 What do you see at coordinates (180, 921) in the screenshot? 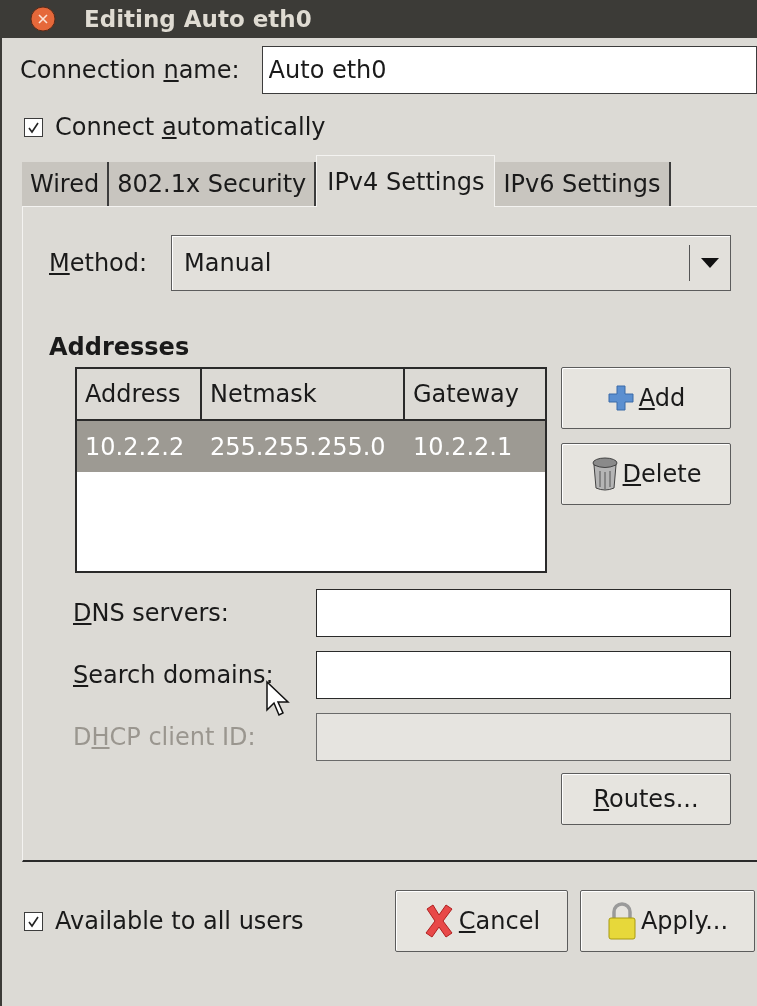
I see `available-to-all-users-label: Available to all users` at bounding box center [180, 921].